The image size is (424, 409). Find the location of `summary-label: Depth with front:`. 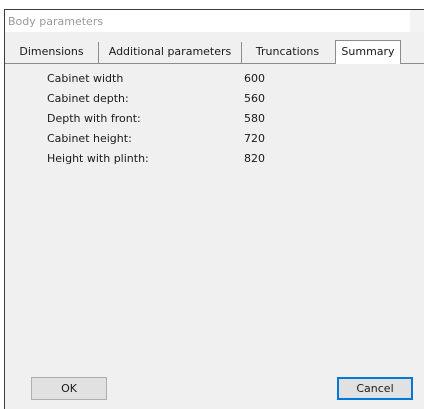

summary-label: Depth with front: is located at coordinates (94, 118).